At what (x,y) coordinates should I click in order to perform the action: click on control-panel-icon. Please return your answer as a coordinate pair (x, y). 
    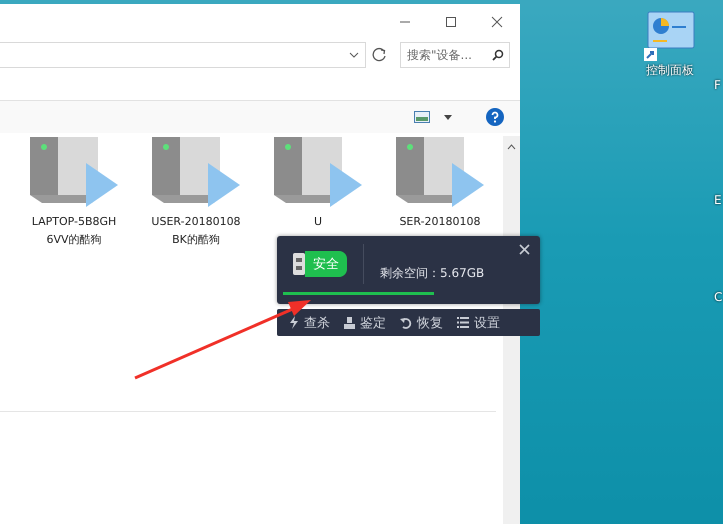
    Looking at the image, I should click on (670, 36).